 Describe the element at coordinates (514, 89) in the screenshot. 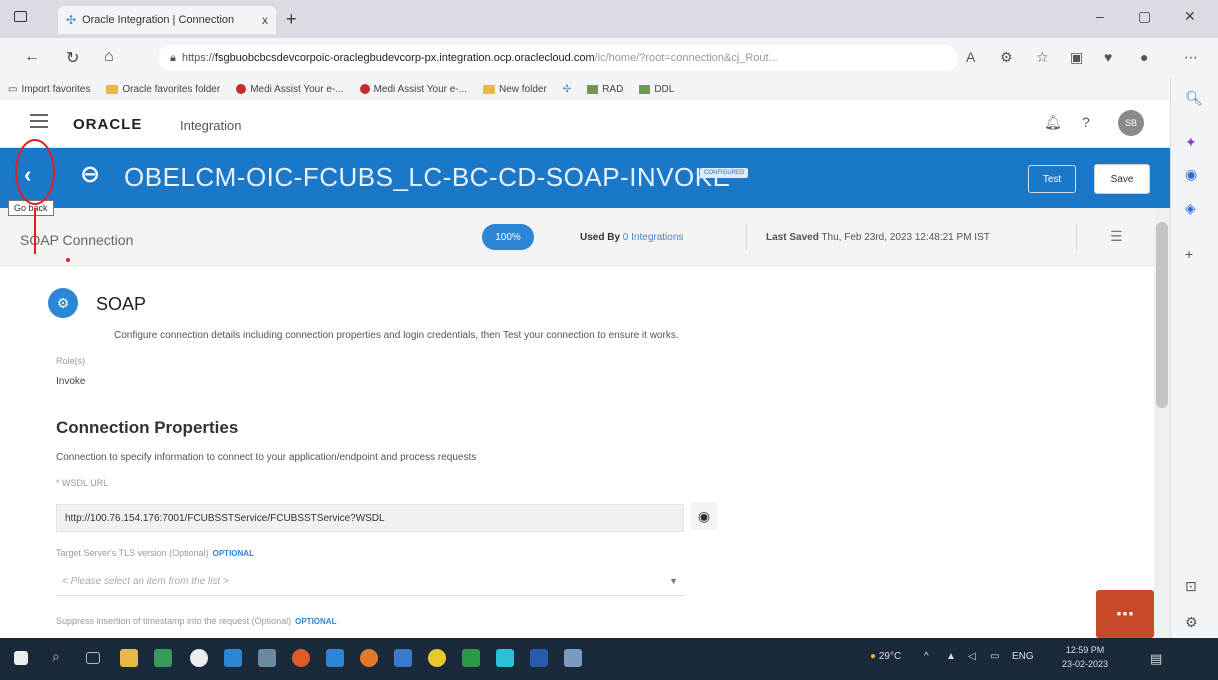

I see `favorite-new-folder: New folder` at that location.